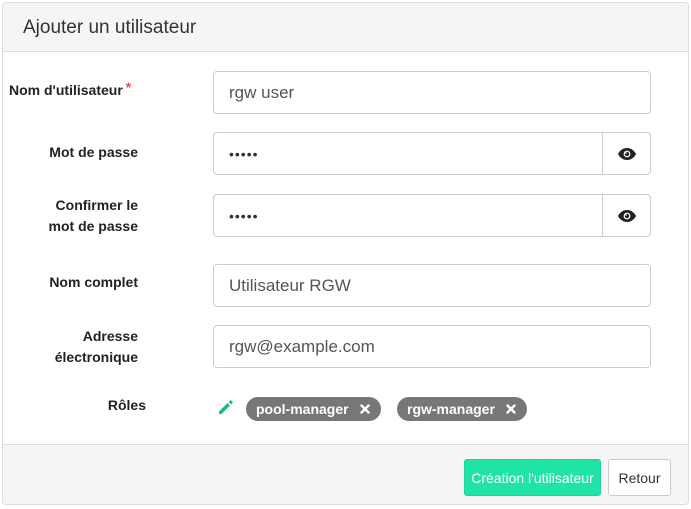 The image size is (691, 509). What do you see at coordinates (407, 153) in the screenshot?
I see `password-input: •••••` at bounding box center [407, 153].